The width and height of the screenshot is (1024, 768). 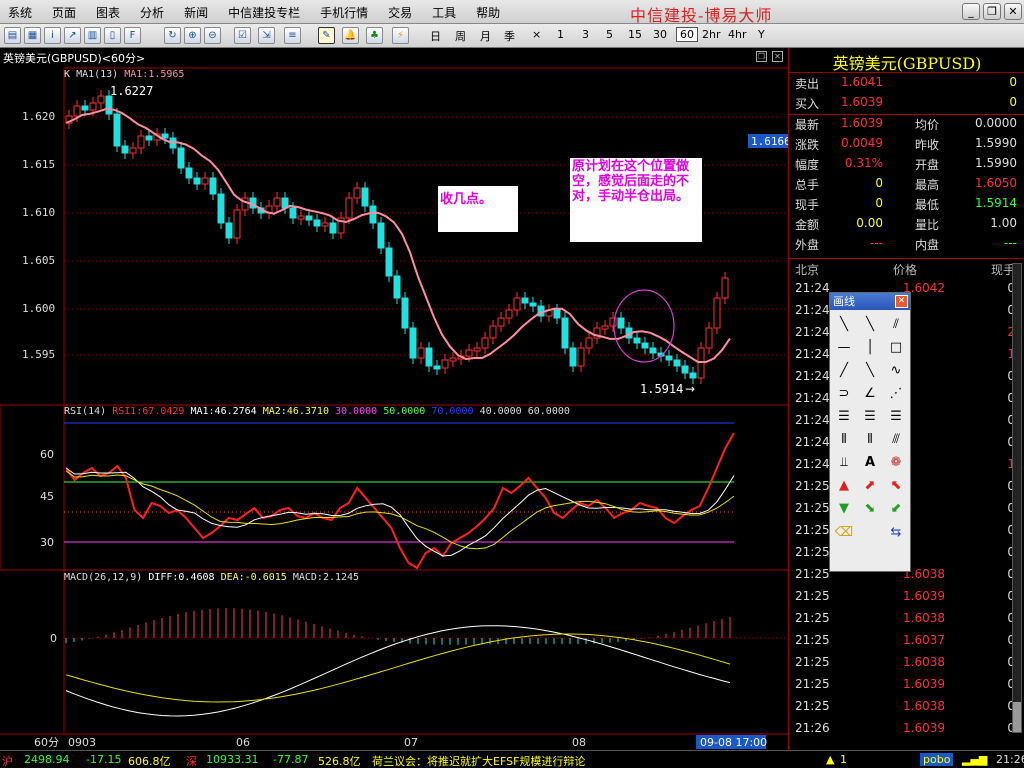 What do you see at coordinates (660, 34) in the screenshot?
I see `period-30min: 30` at bounding box center [660, 34].